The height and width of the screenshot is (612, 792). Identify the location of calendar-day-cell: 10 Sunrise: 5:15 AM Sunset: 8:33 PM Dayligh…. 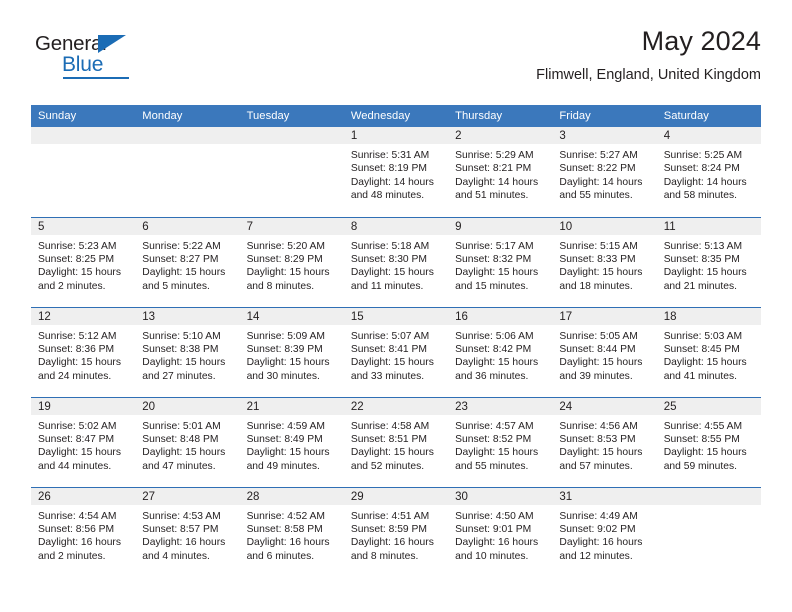
(604, 261).